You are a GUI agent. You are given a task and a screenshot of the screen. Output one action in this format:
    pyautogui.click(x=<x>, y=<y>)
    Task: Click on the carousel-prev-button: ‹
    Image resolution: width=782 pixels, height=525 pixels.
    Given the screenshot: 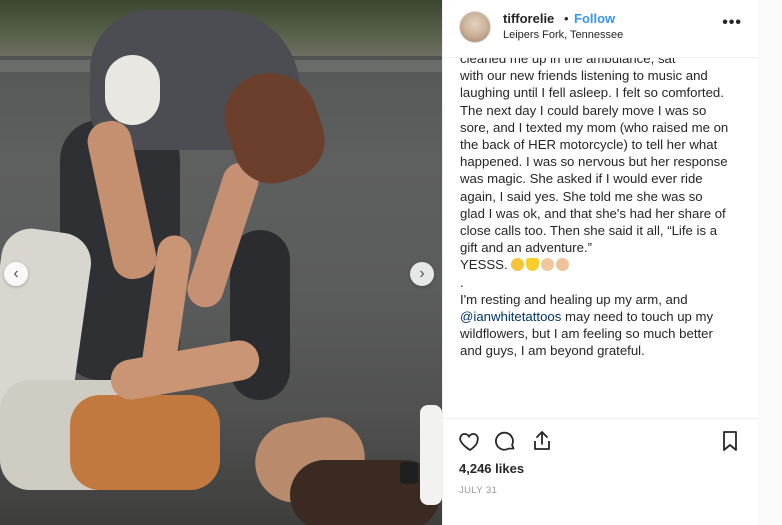 What is the action you would take?
    pyautogui.click(x=16, y=274)
    